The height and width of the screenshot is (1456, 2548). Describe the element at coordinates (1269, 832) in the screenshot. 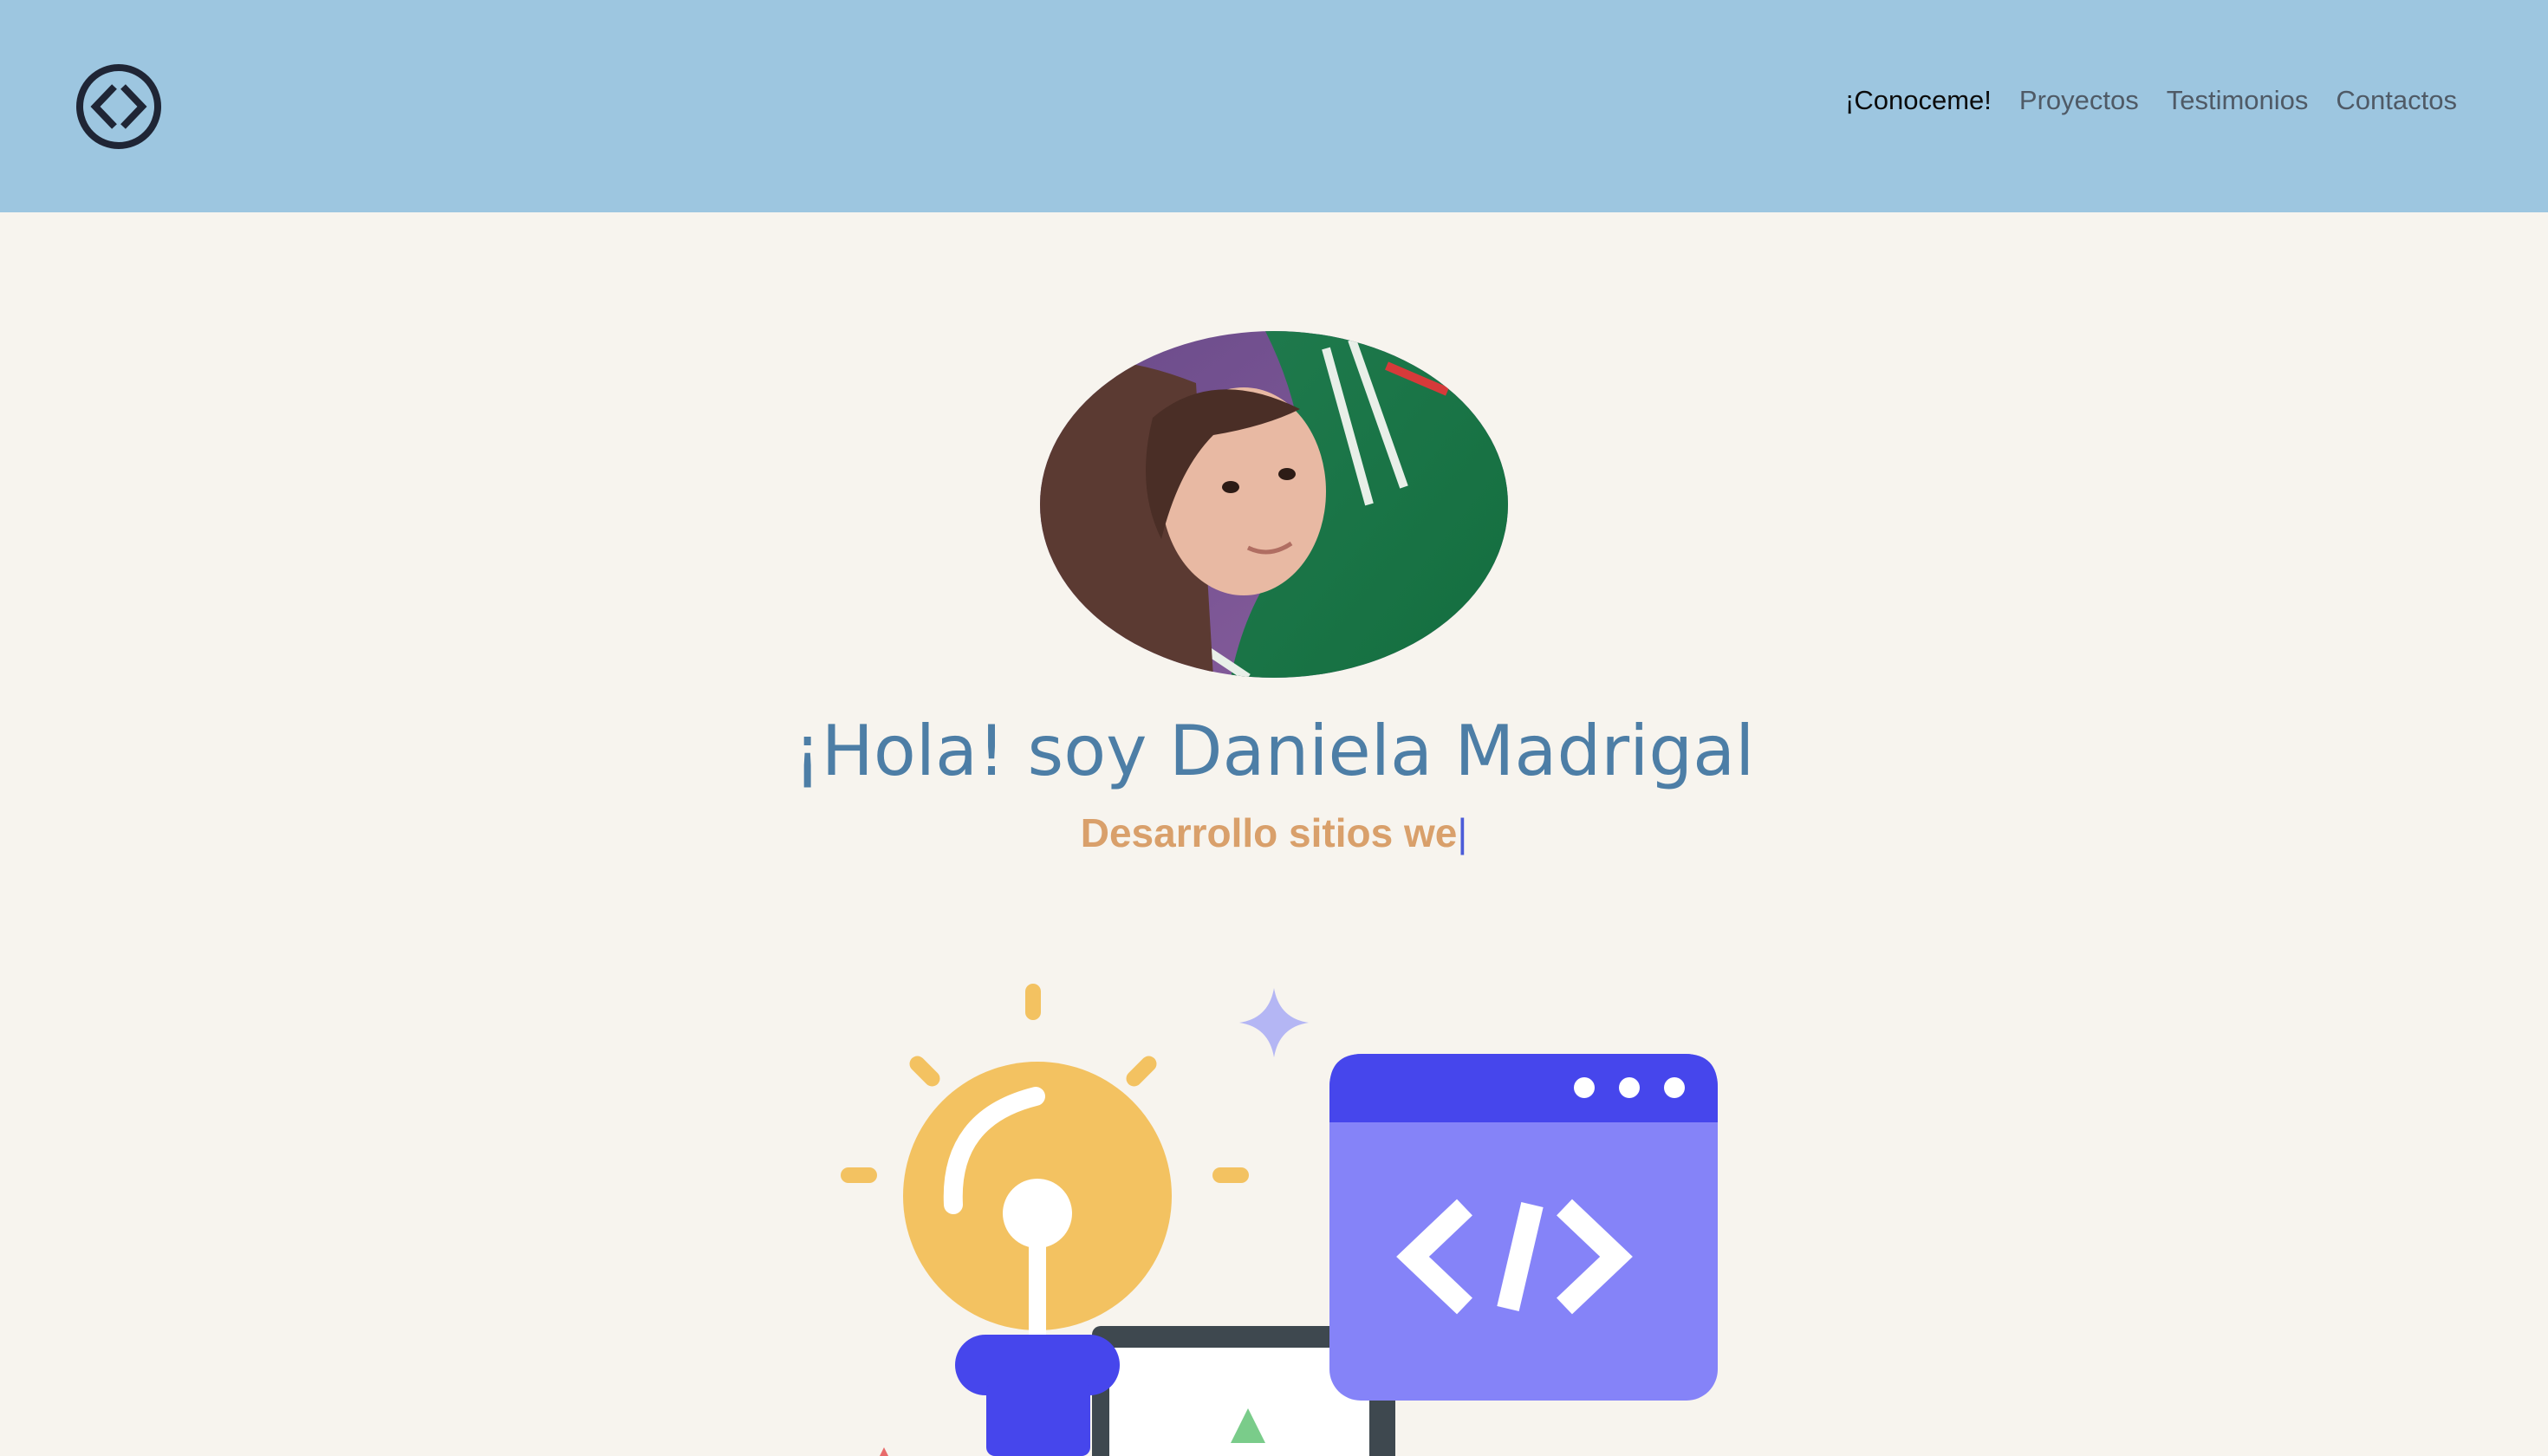

I see `typed-text: Desarrollo sitios we` at that location.